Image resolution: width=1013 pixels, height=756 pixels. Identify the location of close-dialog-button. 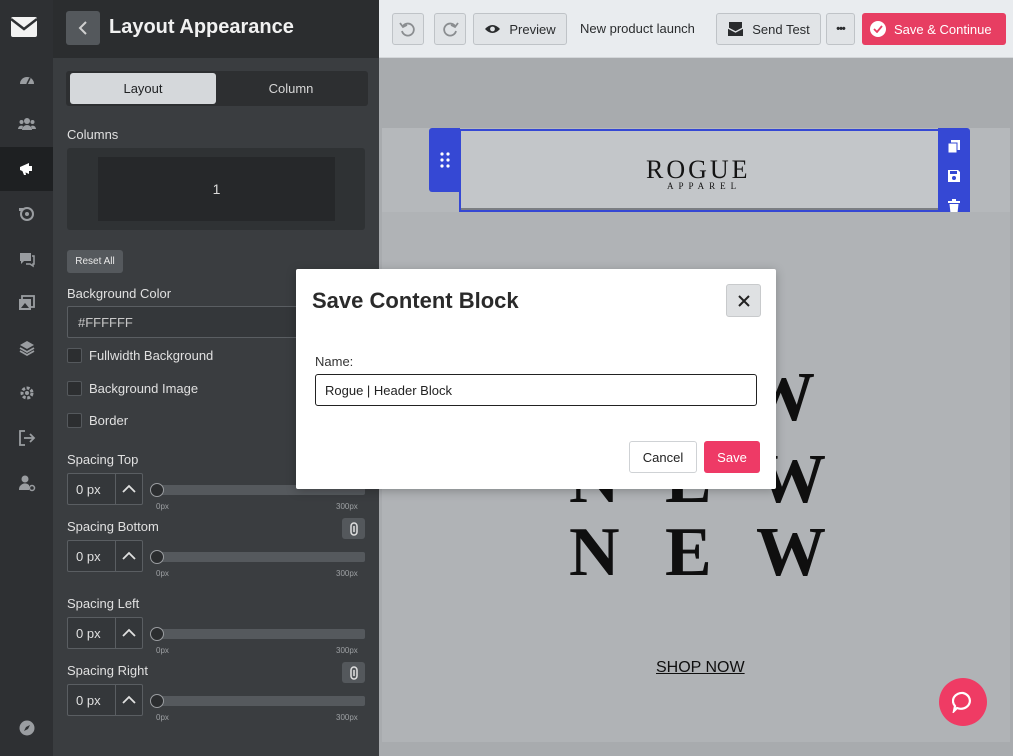
(743, 300).